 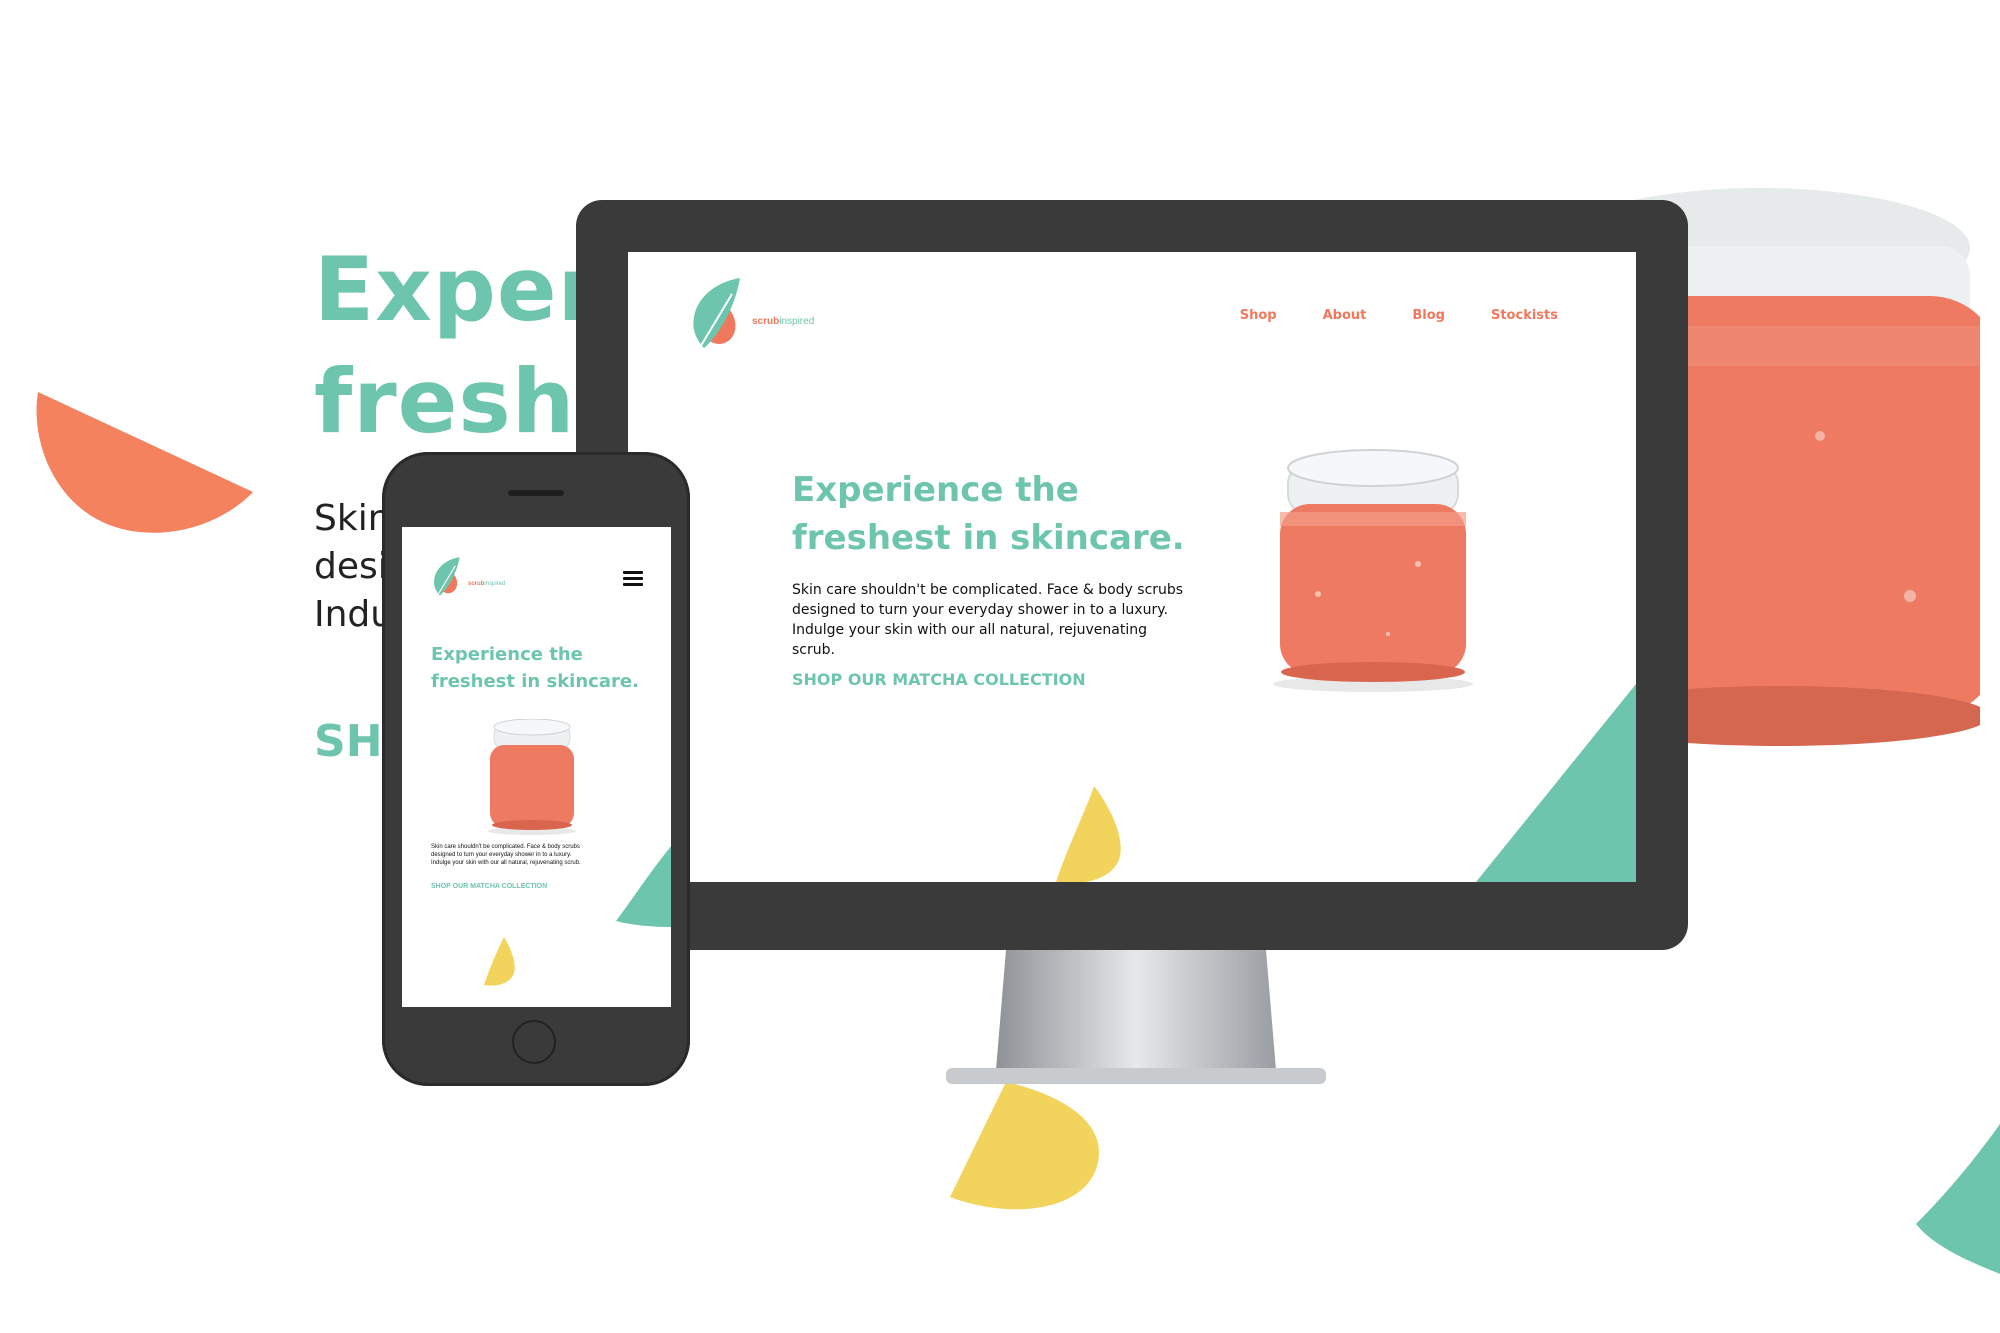 I want to click on phone-hero-headline: Experience the freshest in skincare., so click(x=541, y=668).